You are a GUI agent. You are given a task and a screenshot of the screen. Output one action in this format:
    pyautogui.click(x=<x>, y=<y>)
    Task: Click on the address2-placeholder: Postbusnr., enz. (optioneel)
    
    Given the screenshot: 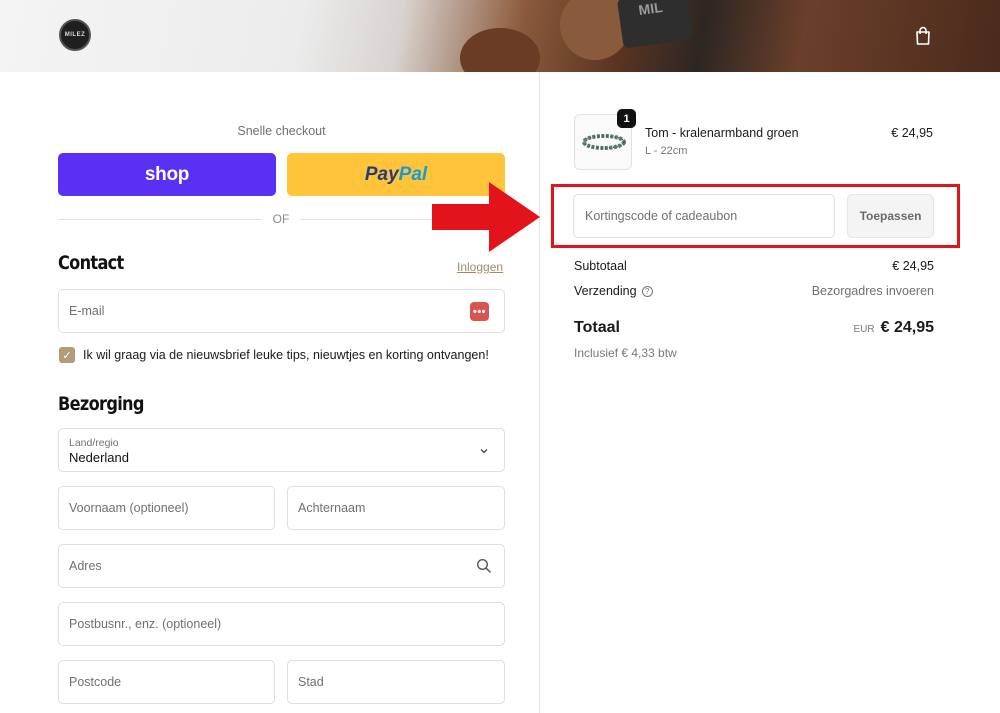 What is the action you would take?
    pyautogui.click(x=145, y=624)
    